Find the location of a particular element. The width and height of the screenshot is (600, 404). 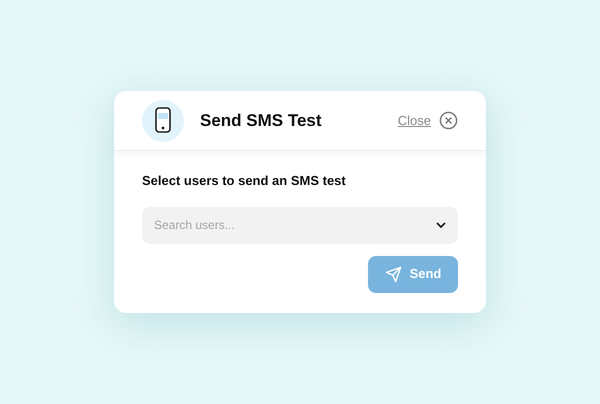

close-link: Close is located at coordinates (414, 120).